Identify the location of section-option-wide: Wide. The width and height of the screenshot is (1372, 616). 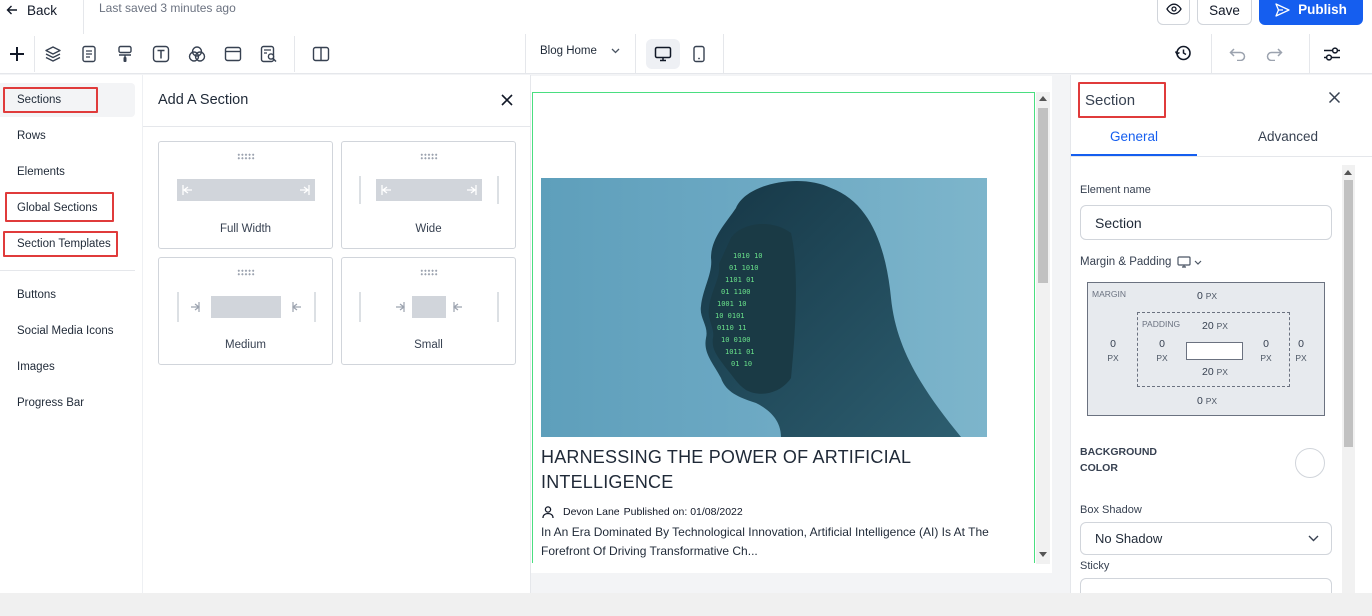
(428, 195).